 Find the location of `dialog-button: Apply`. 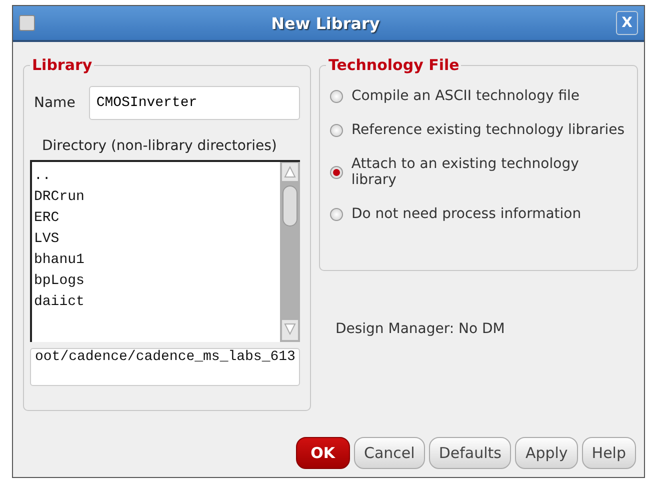

dialog-button: Apply is located at coordinates (546, 453).